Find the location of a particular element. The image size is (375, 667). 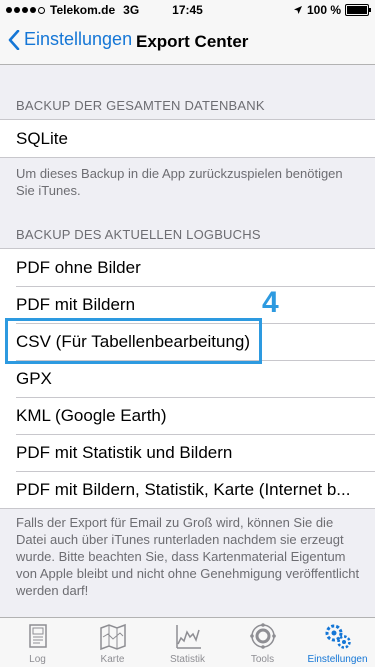

tab-settings: Einstellungen is located at coordinates (337, 642).